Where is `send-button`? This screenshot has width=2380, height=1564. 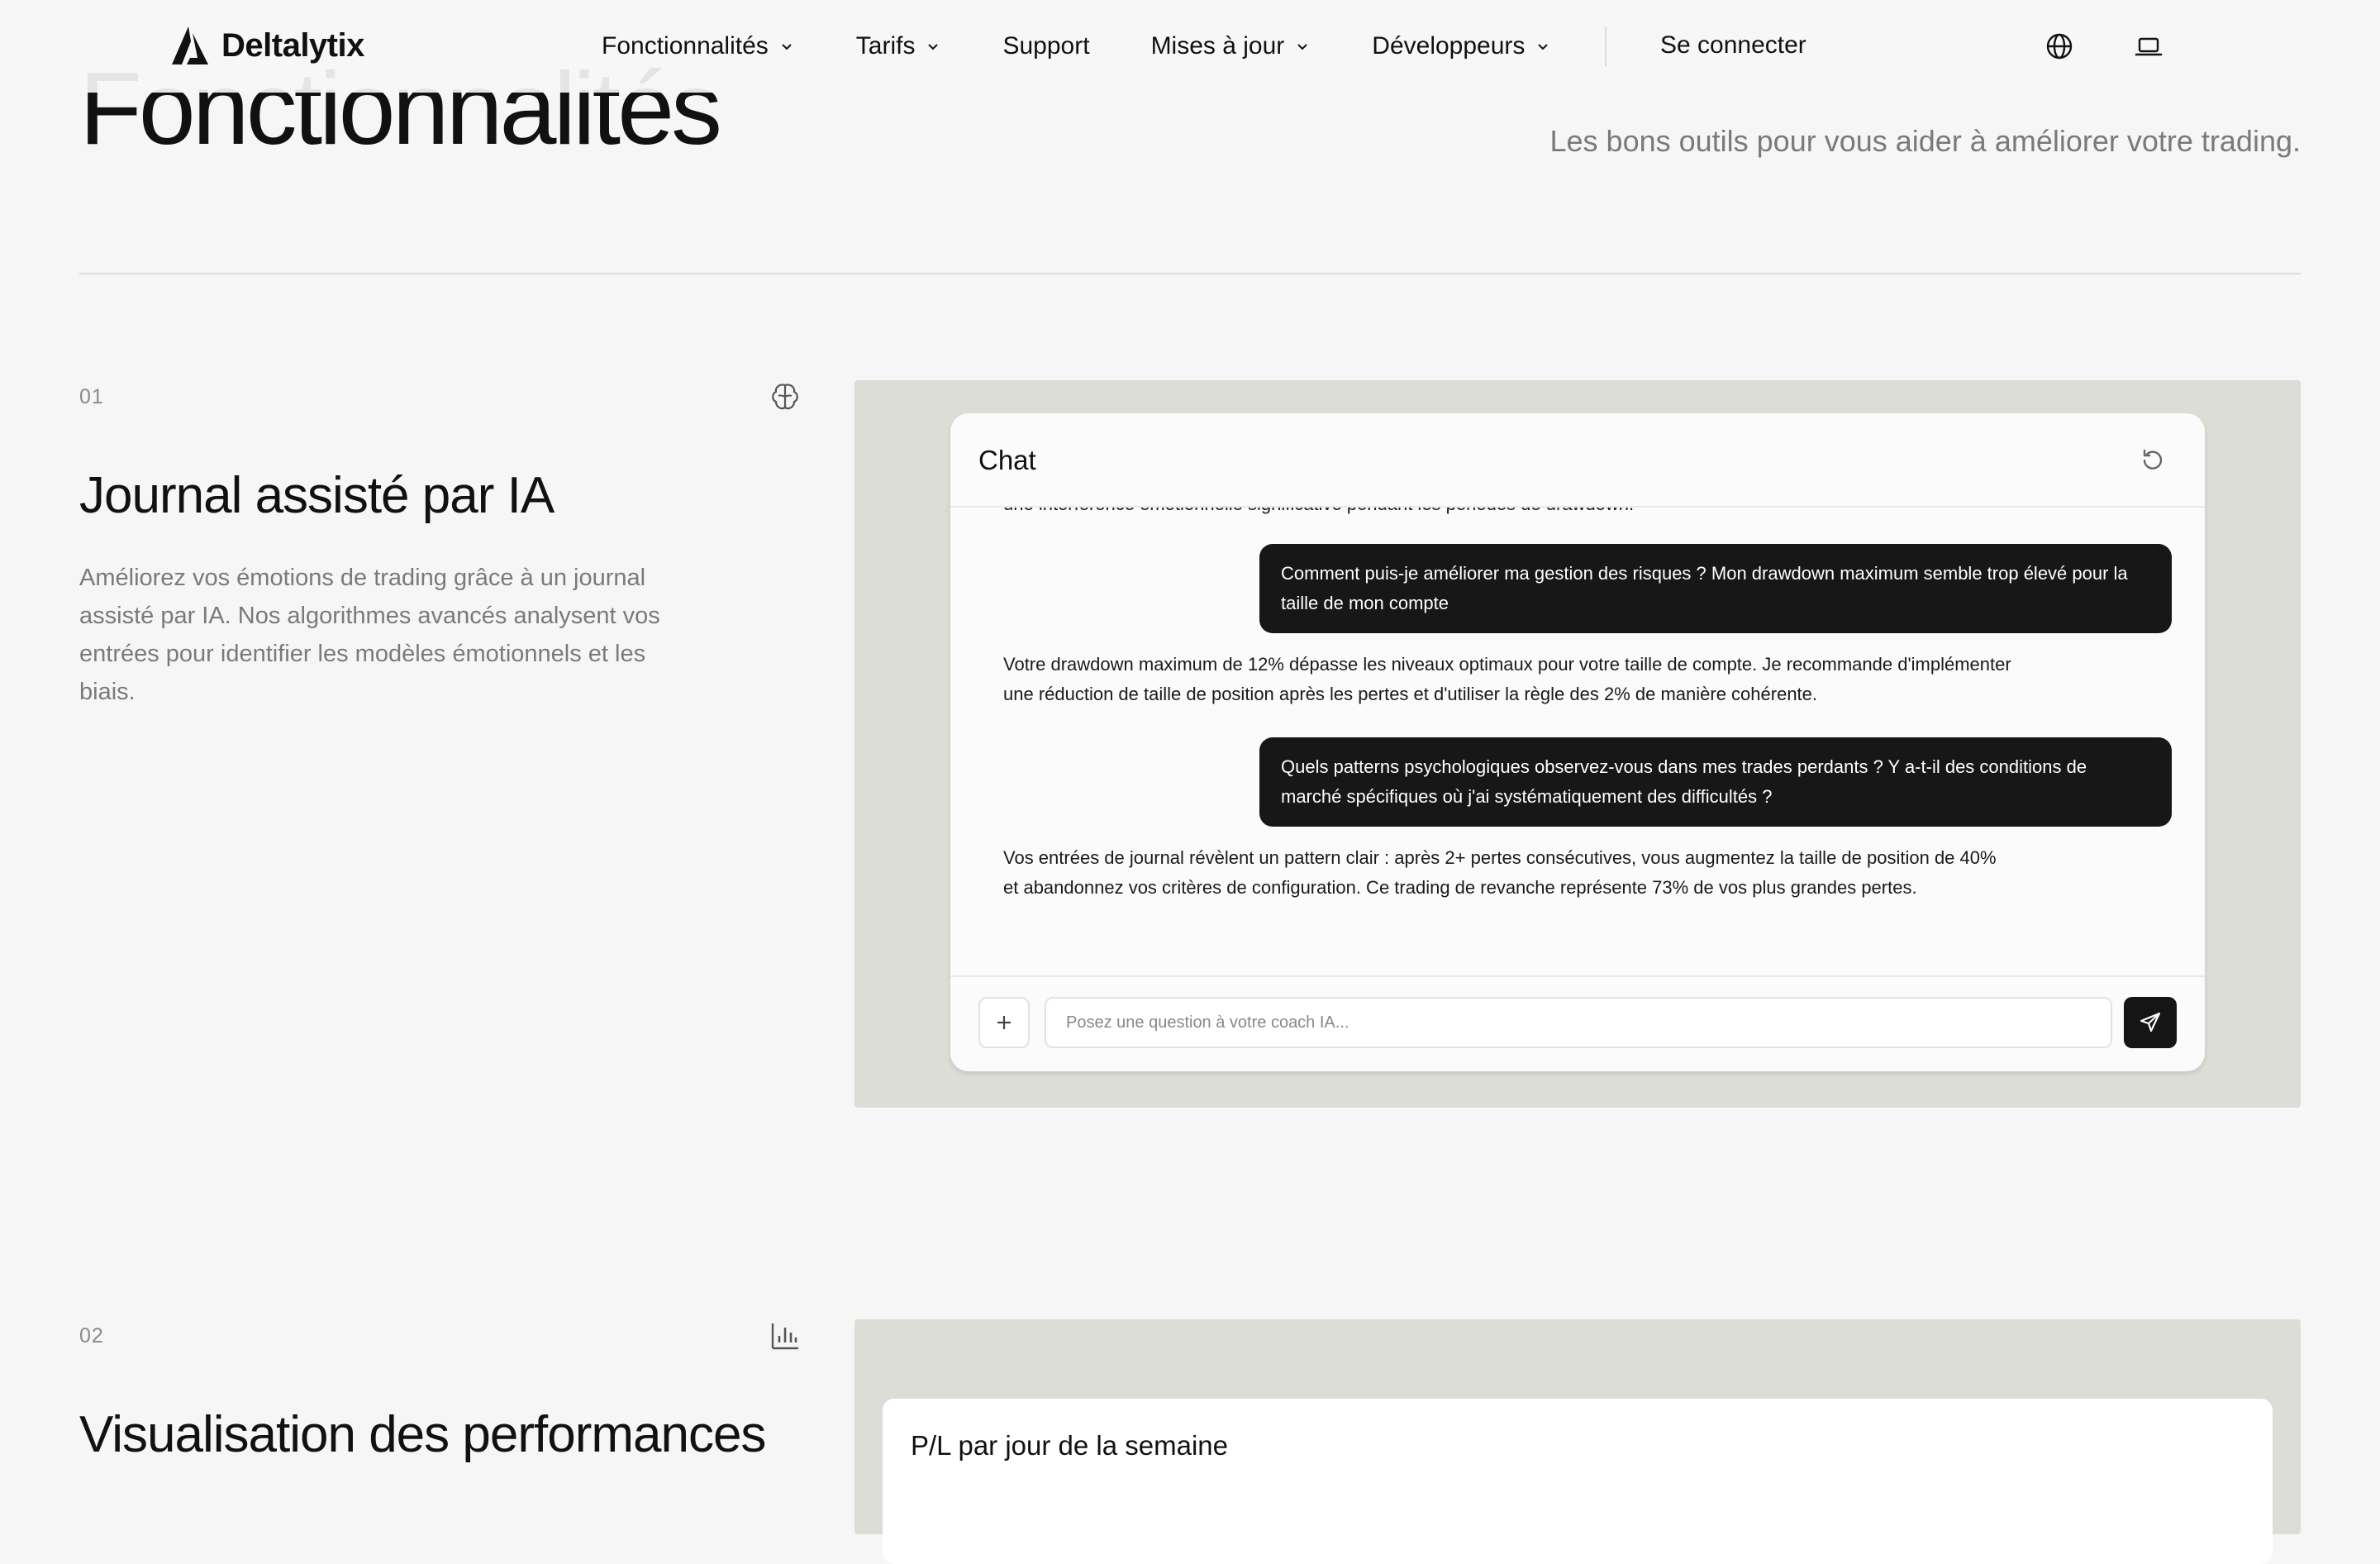
send-button is located at coordinates (2150, 1023).